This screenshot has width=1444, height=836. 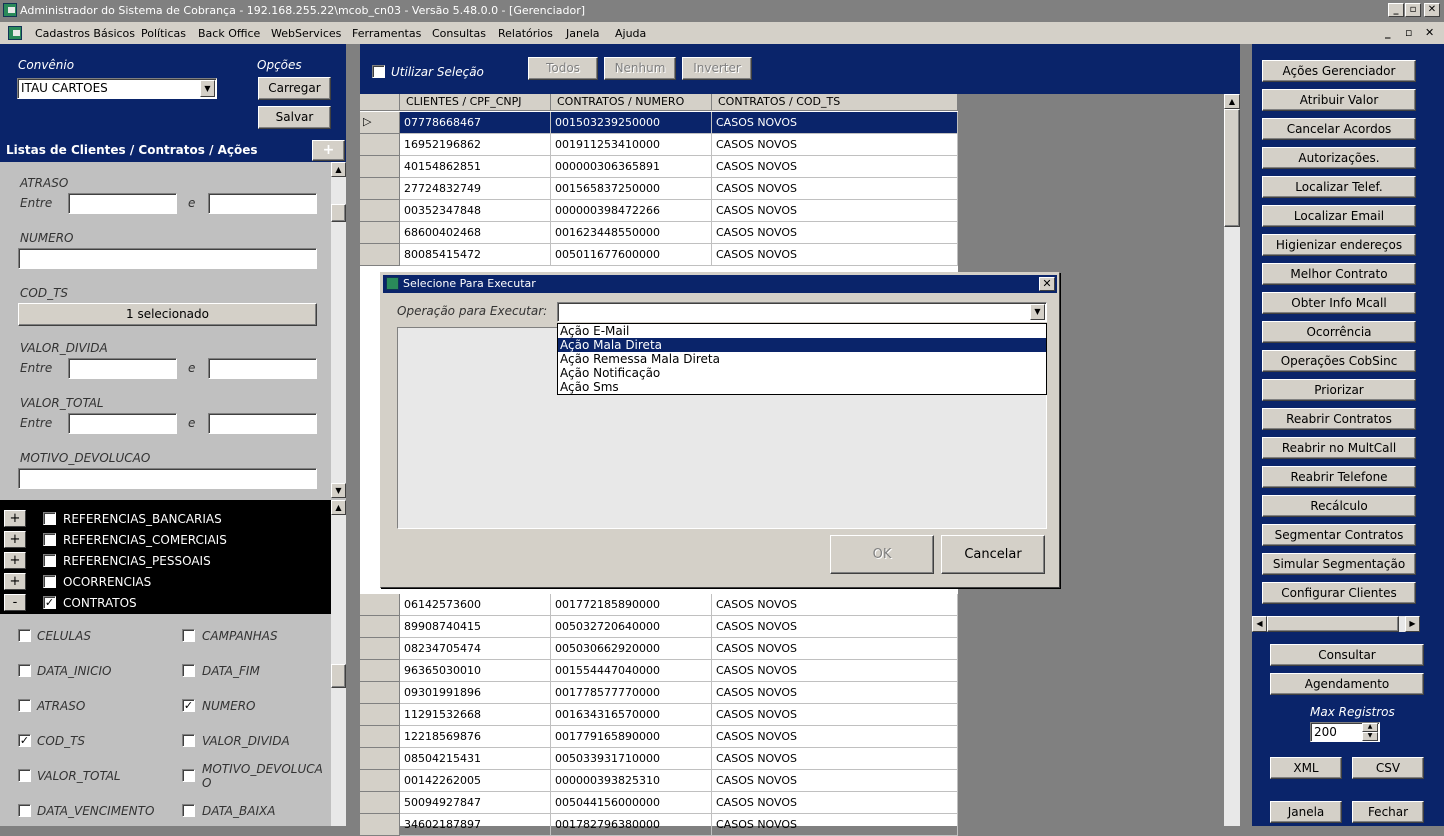 What do you see at coordinates (659, 781) in the screenshot?
I see `table-row: 00142262005 000000393825310 CASOS NOVOS` at bounding box center [659, 781].